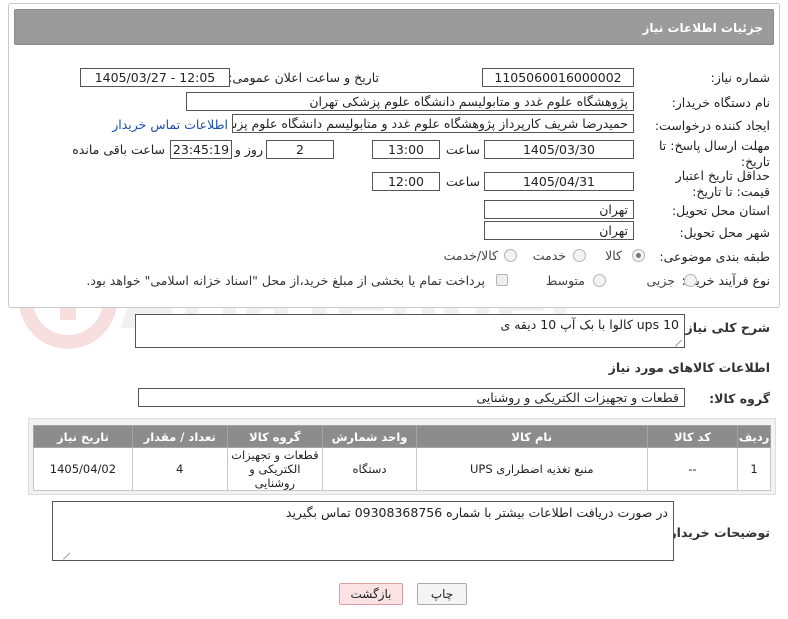  I want to click on cell-qty: 4, so click(179, 469).